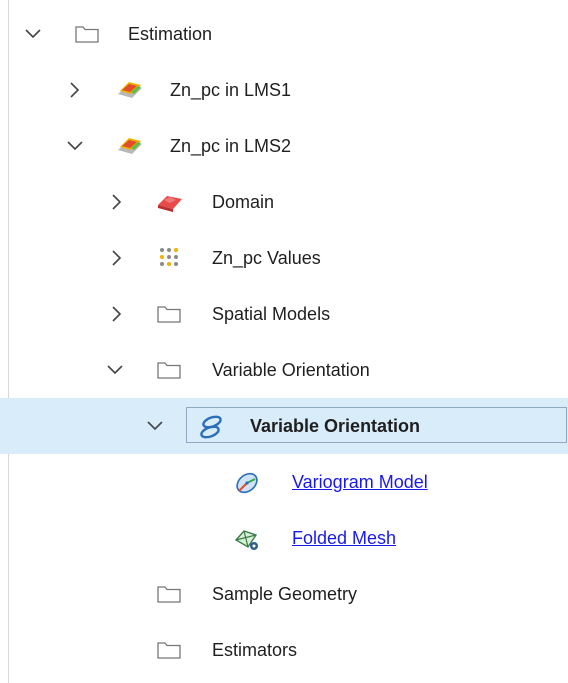 The width and height of the screenshot is (568, 683). Describe the element at coordinates (284, 538) in the screenshot. I see `tree-item-folded-mesh: Folded Mesh` at that location.